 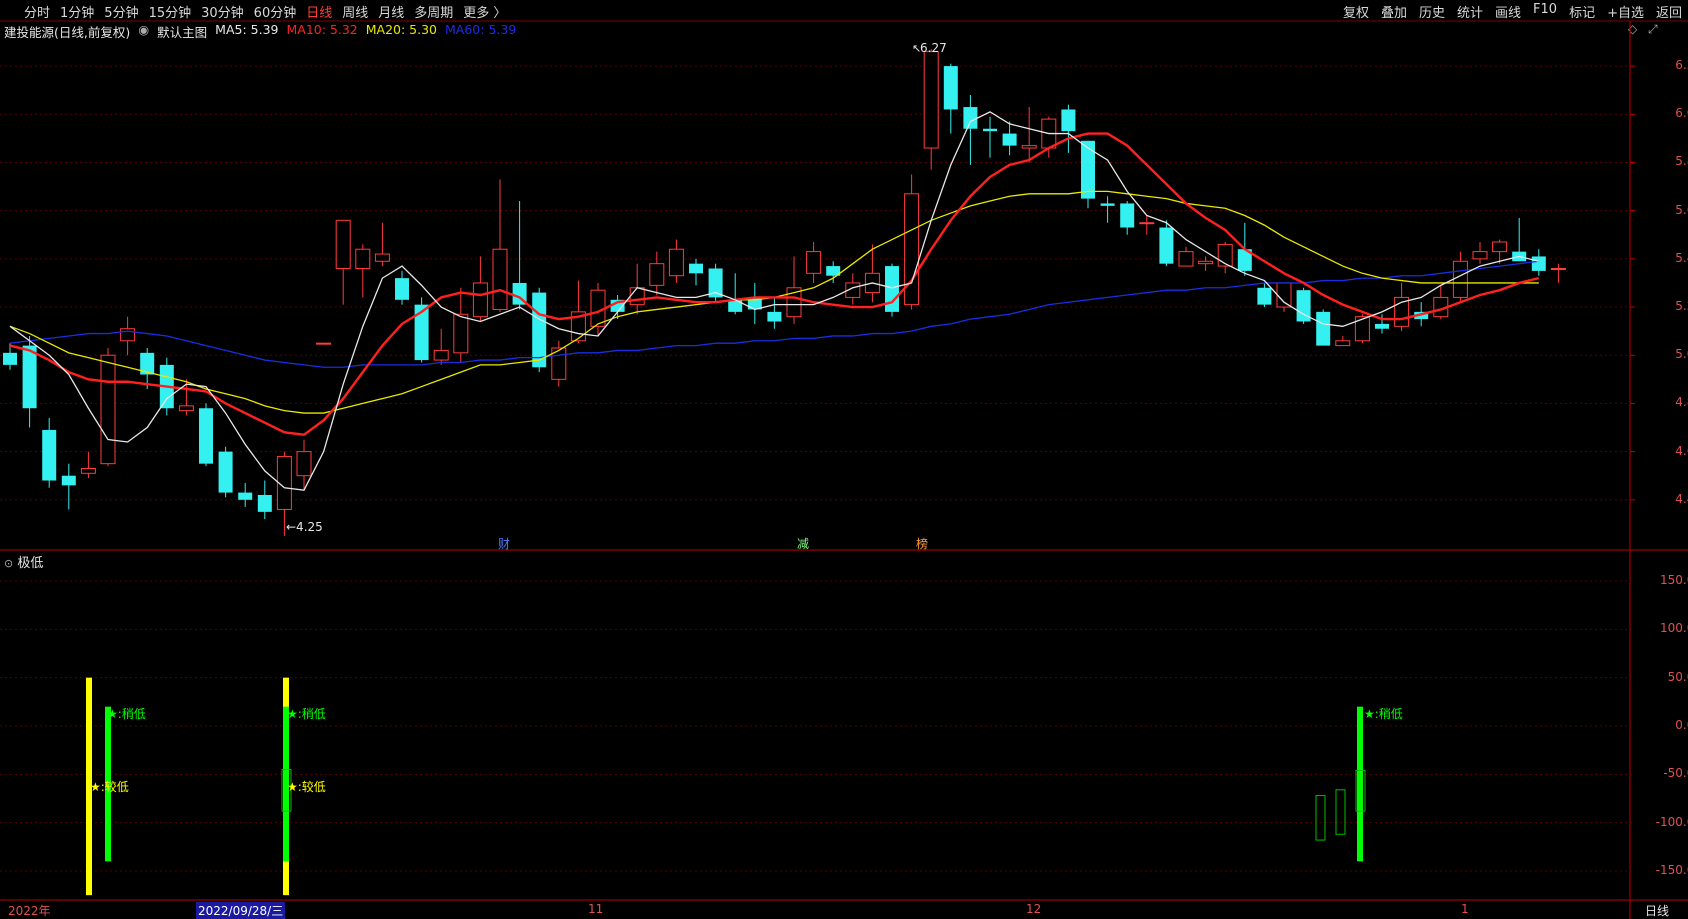 I want to click on month-12: 12, so click(x=1034, y=909).